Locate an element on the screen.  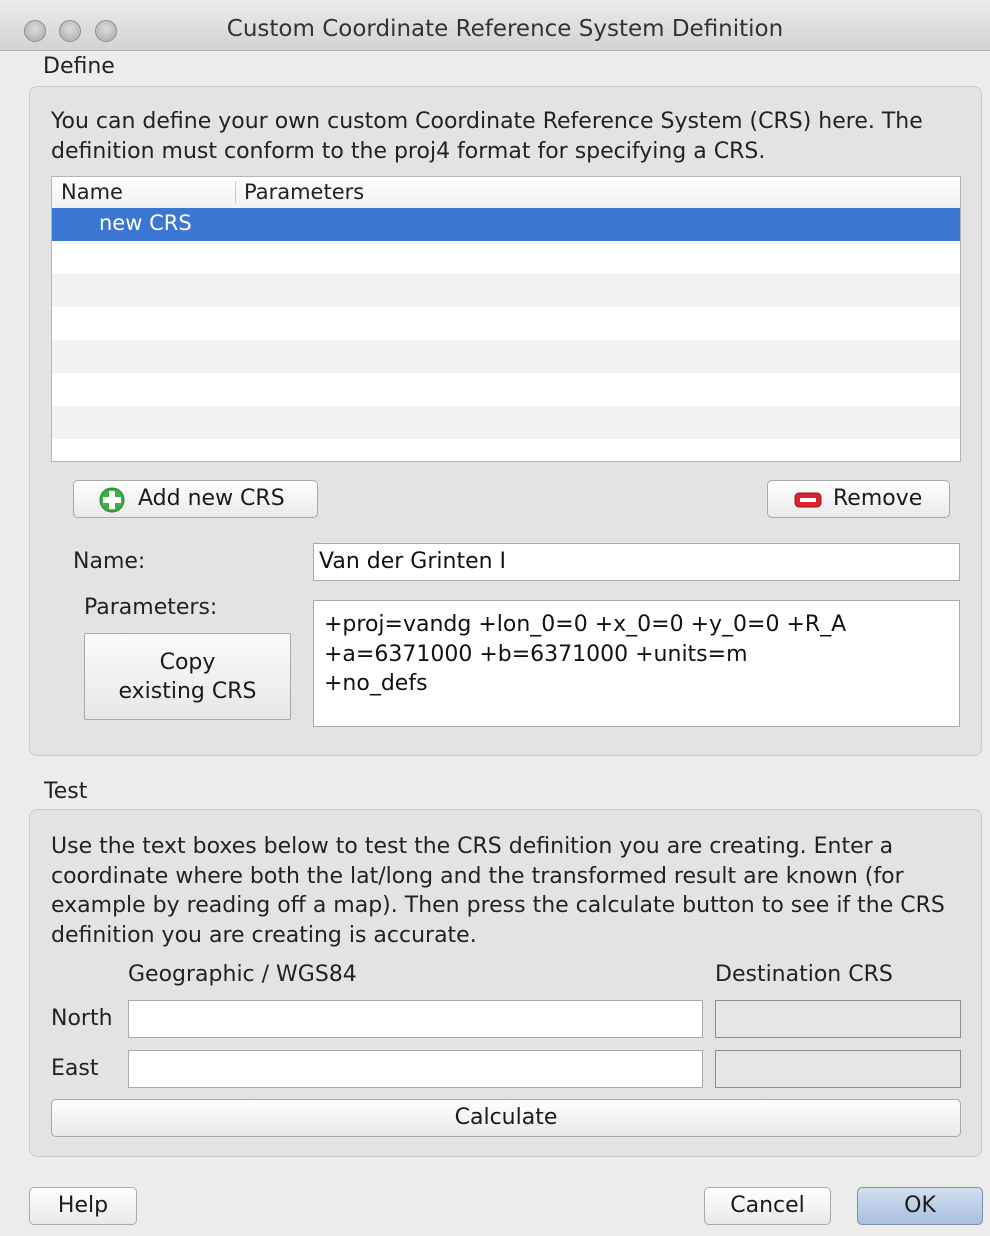
copy-existing-crs-button: Copy existing CRS is located at coordinates (187, 676).